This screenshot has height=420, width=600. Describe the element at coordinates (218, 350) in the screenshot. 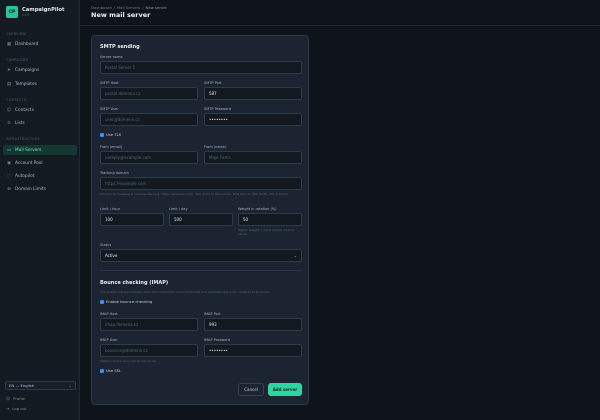

I see `imap-password-value: ••••••••` at that location.